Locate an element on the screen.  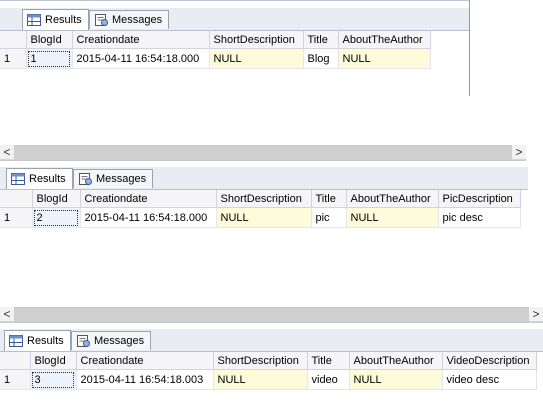
table-cell: Blog is located at coordinates (321, 58).